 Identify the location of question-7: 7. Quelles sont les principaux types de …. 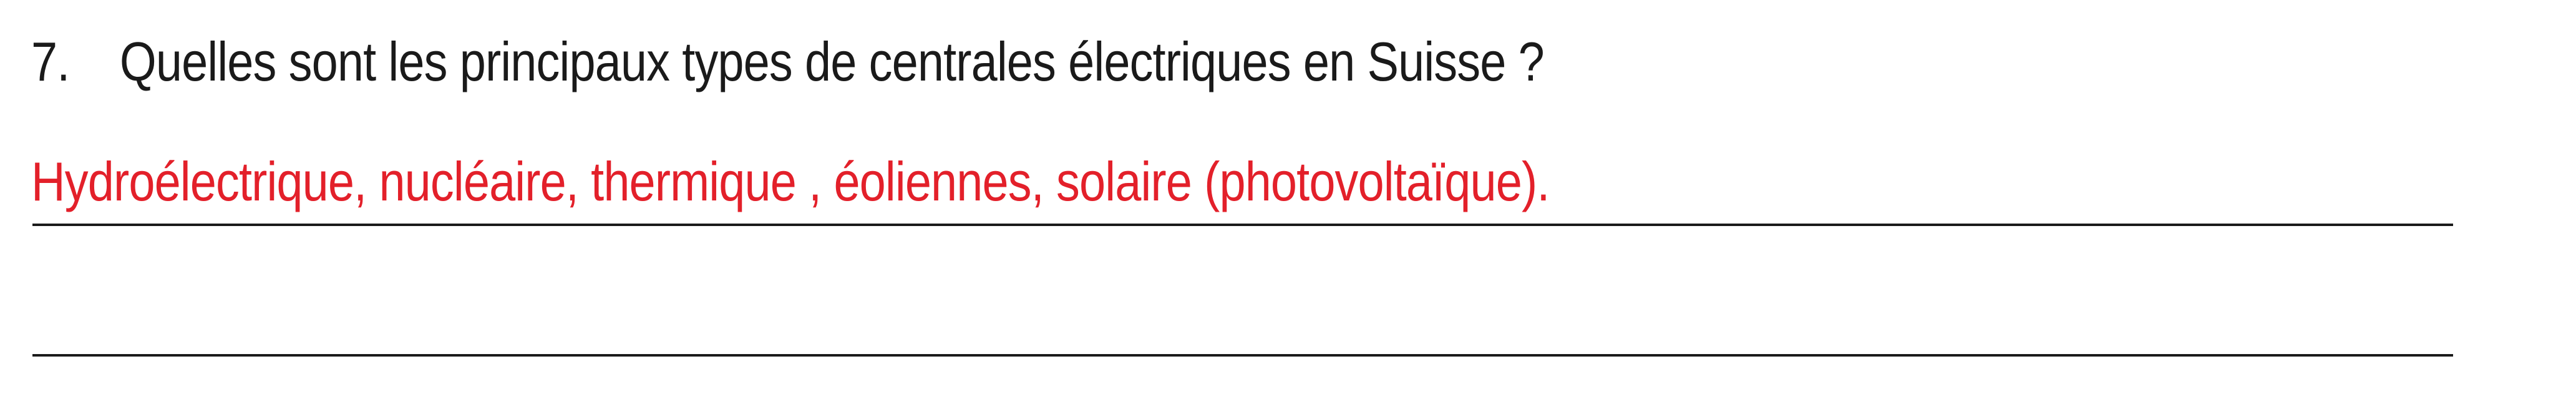
(788, 73).